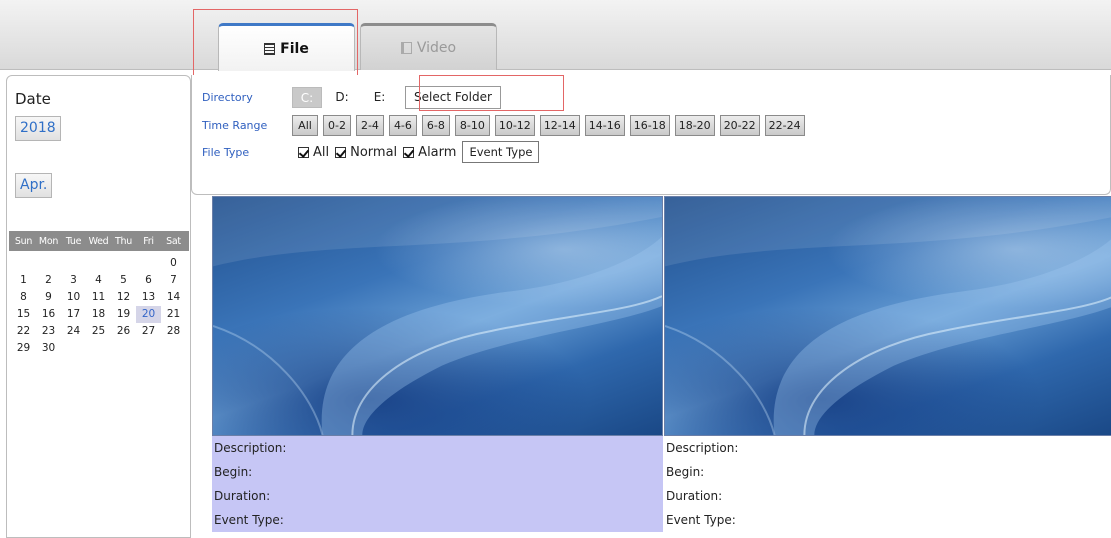  What do you see at coordinates (559, 125) in the screenshot?
I see `time-range-button: 12-14` at bounding box center [559, 125].